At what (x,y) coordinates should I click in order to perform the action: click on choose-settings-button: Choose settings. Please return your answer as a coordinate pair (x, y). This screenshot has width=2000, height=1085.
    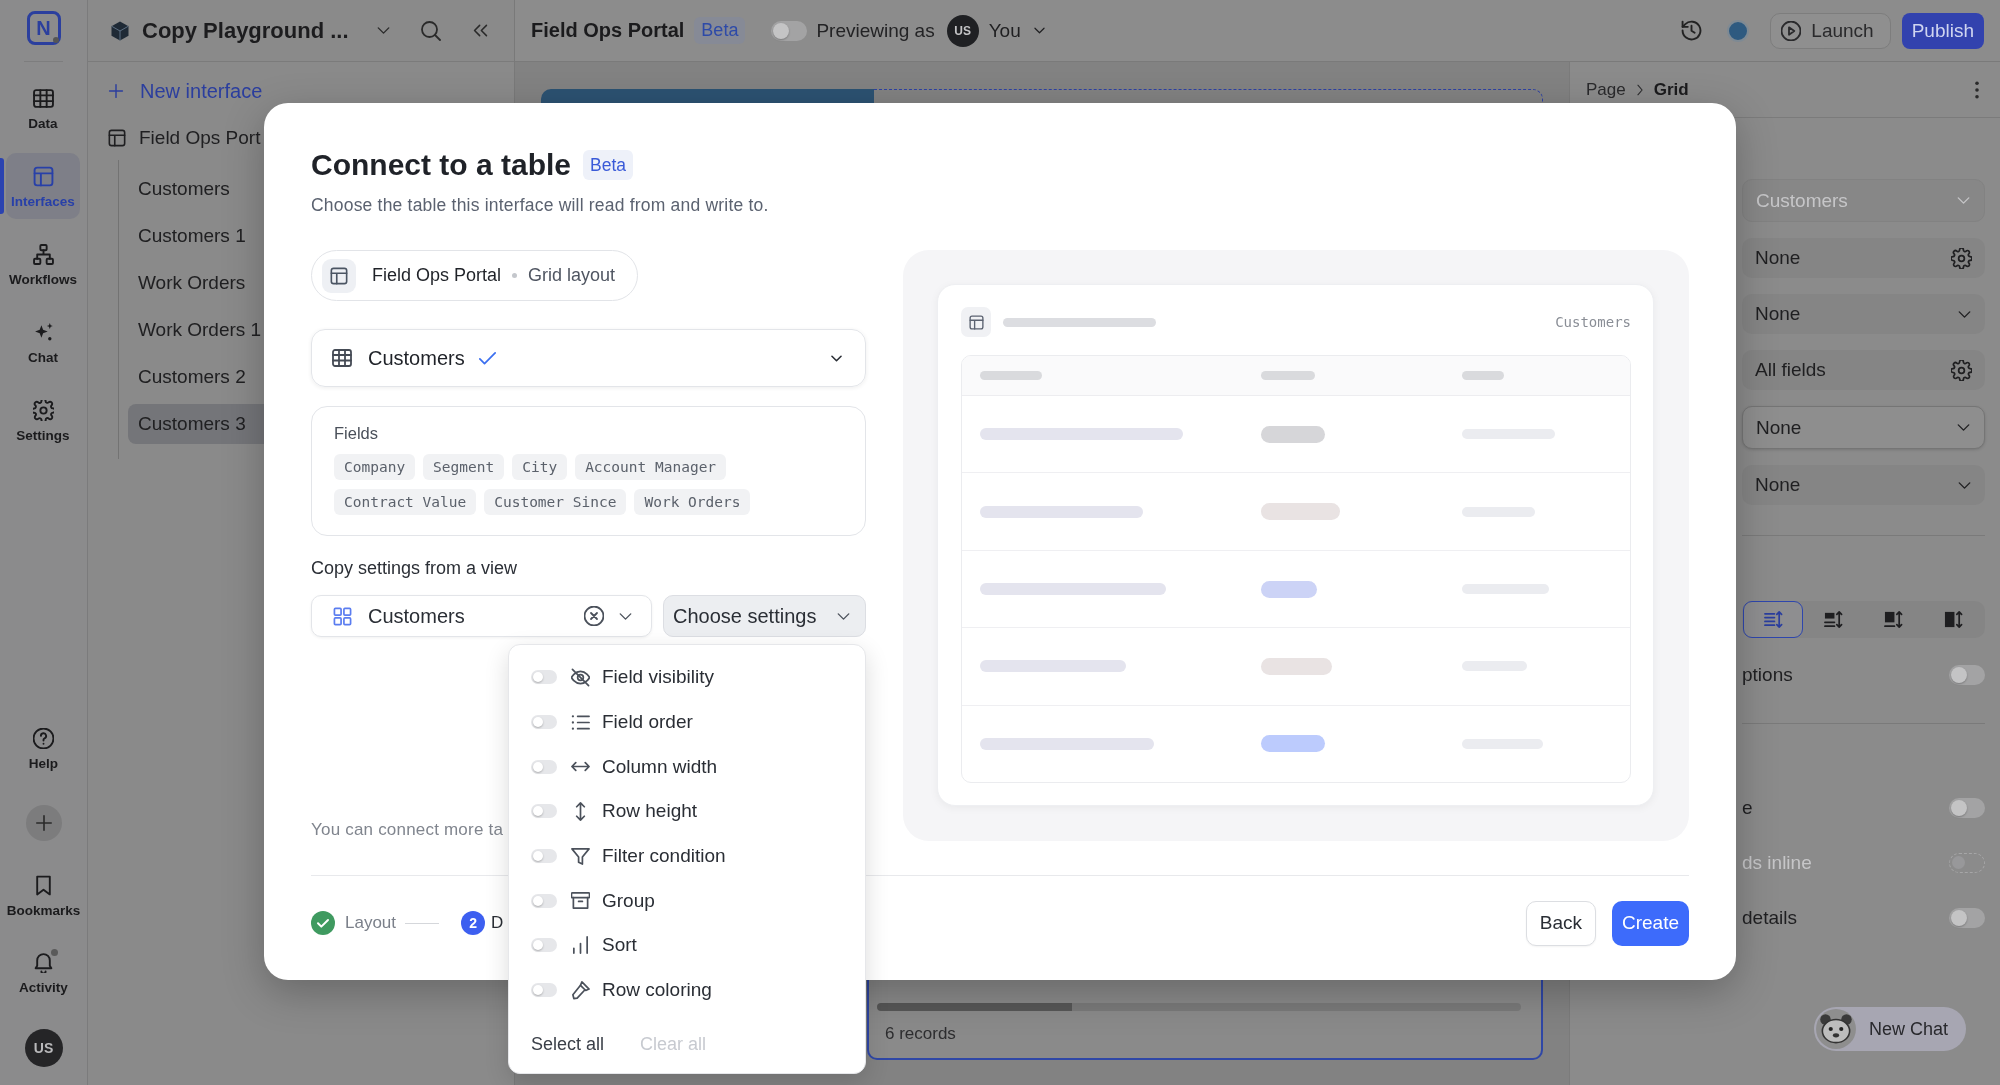
    Looking at the image, I should click on (764, 616).